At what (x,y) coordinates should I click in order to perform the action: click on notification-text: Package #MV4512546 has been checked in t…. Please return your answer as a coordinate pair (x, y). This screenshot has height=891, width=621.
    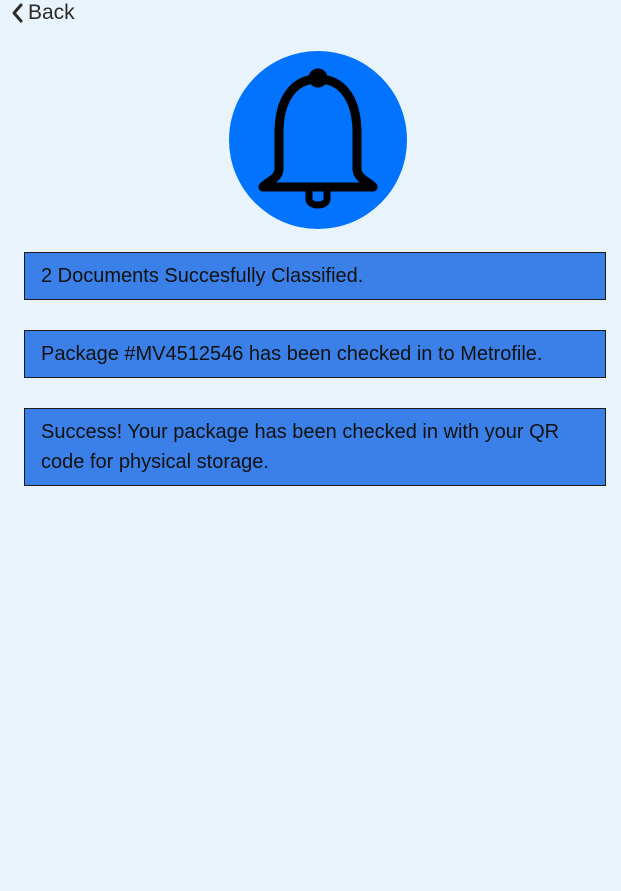
    Looking at the image, I should click on (292, 354).